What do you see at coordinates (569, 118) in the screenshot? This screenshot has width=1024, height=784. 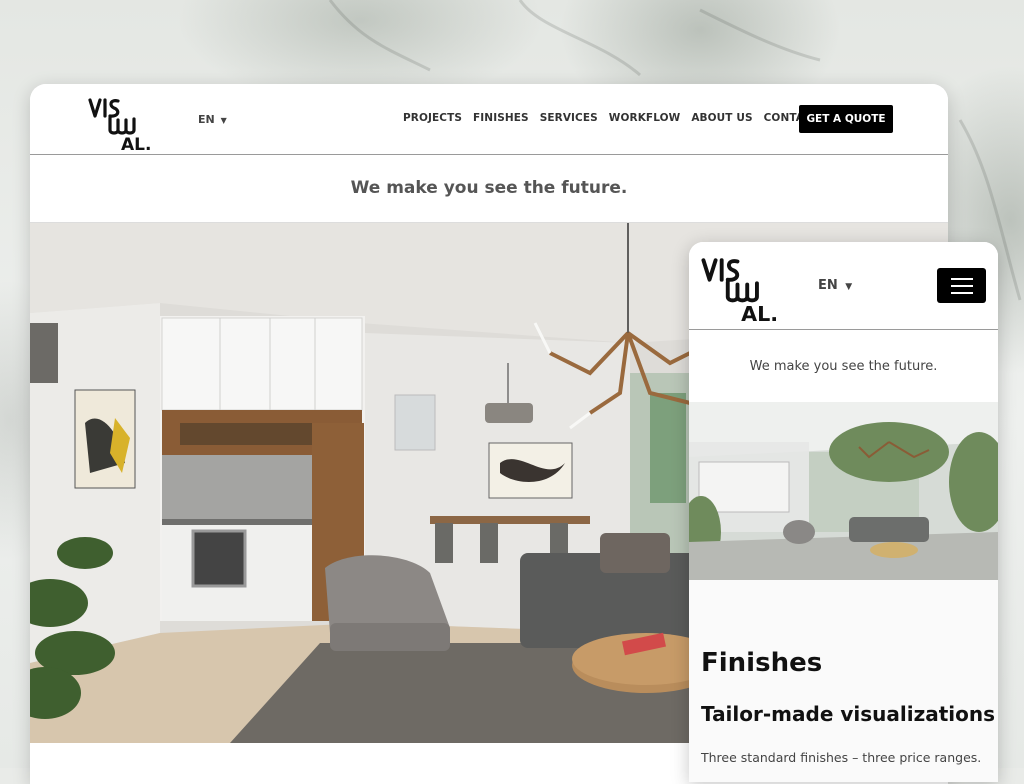 I see `nav-services: SERVICES` at bounding box center [569, 118].